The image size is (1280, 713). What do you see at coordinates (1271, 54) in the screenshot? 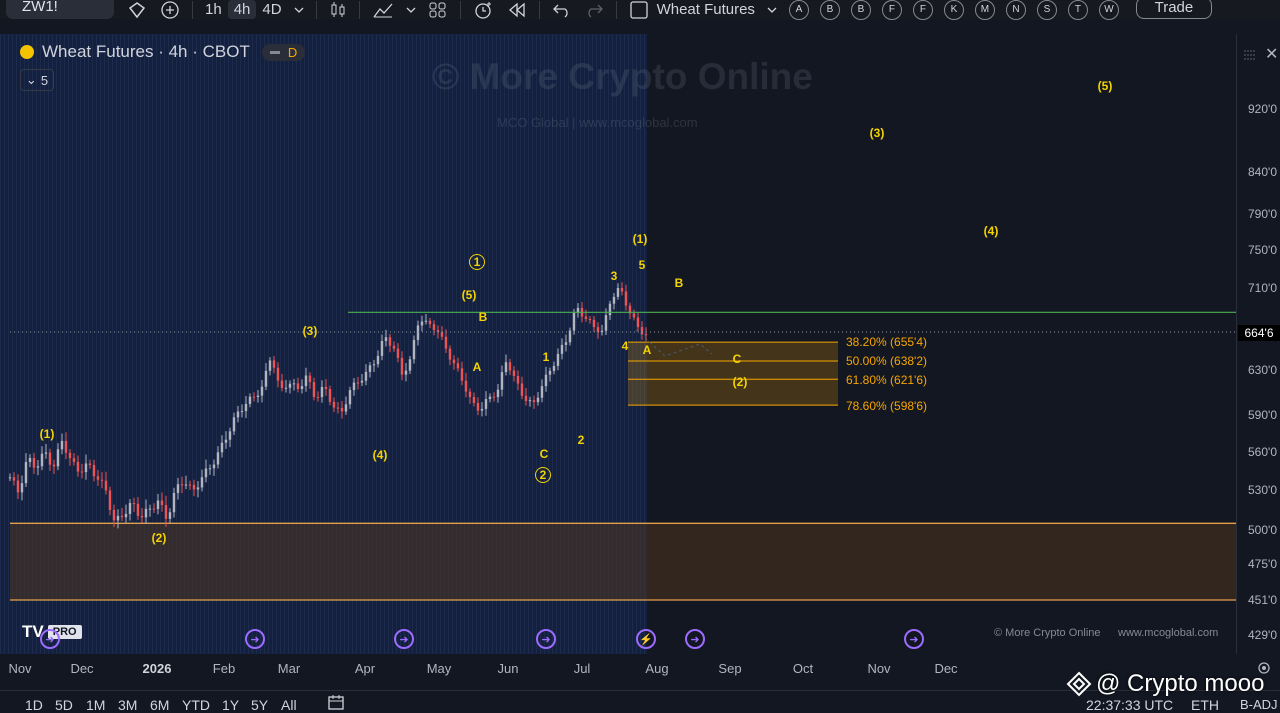
I see `close-icon: ✕` at bounding box center [1271, 54].